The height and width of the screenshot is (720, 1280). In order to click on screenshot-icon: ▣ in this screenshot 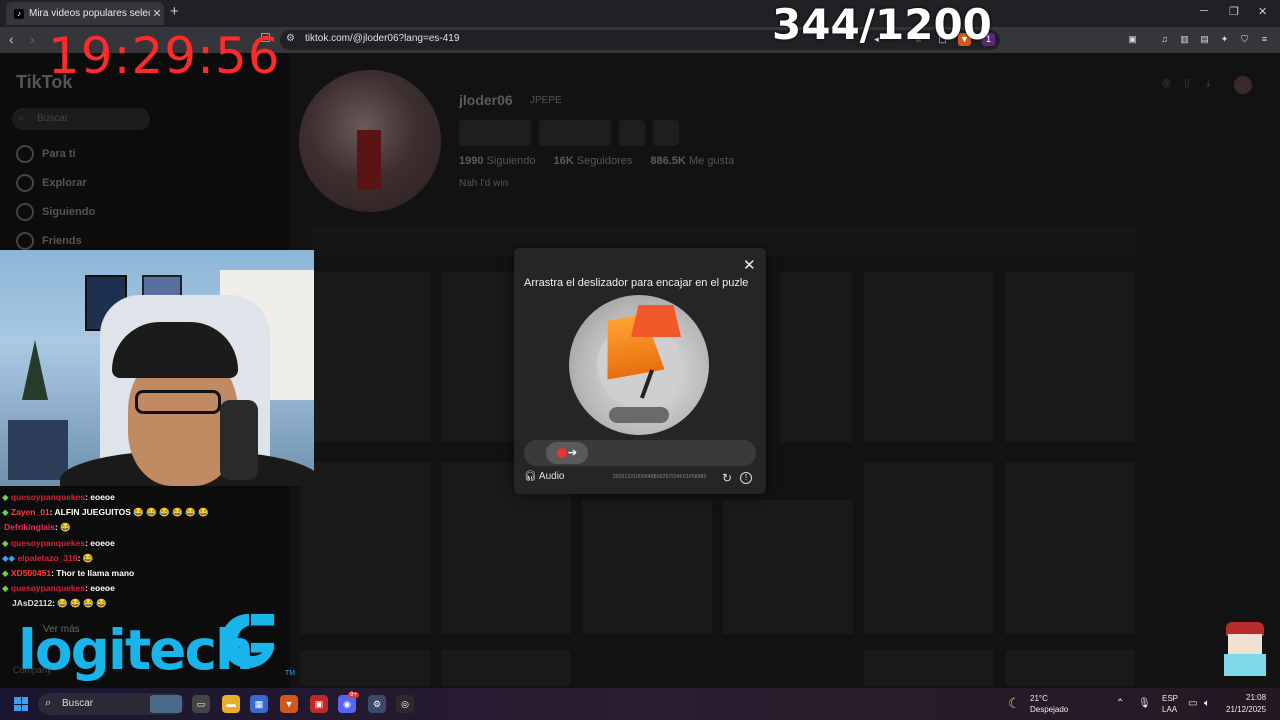, I will do `click(1132, 39)`.